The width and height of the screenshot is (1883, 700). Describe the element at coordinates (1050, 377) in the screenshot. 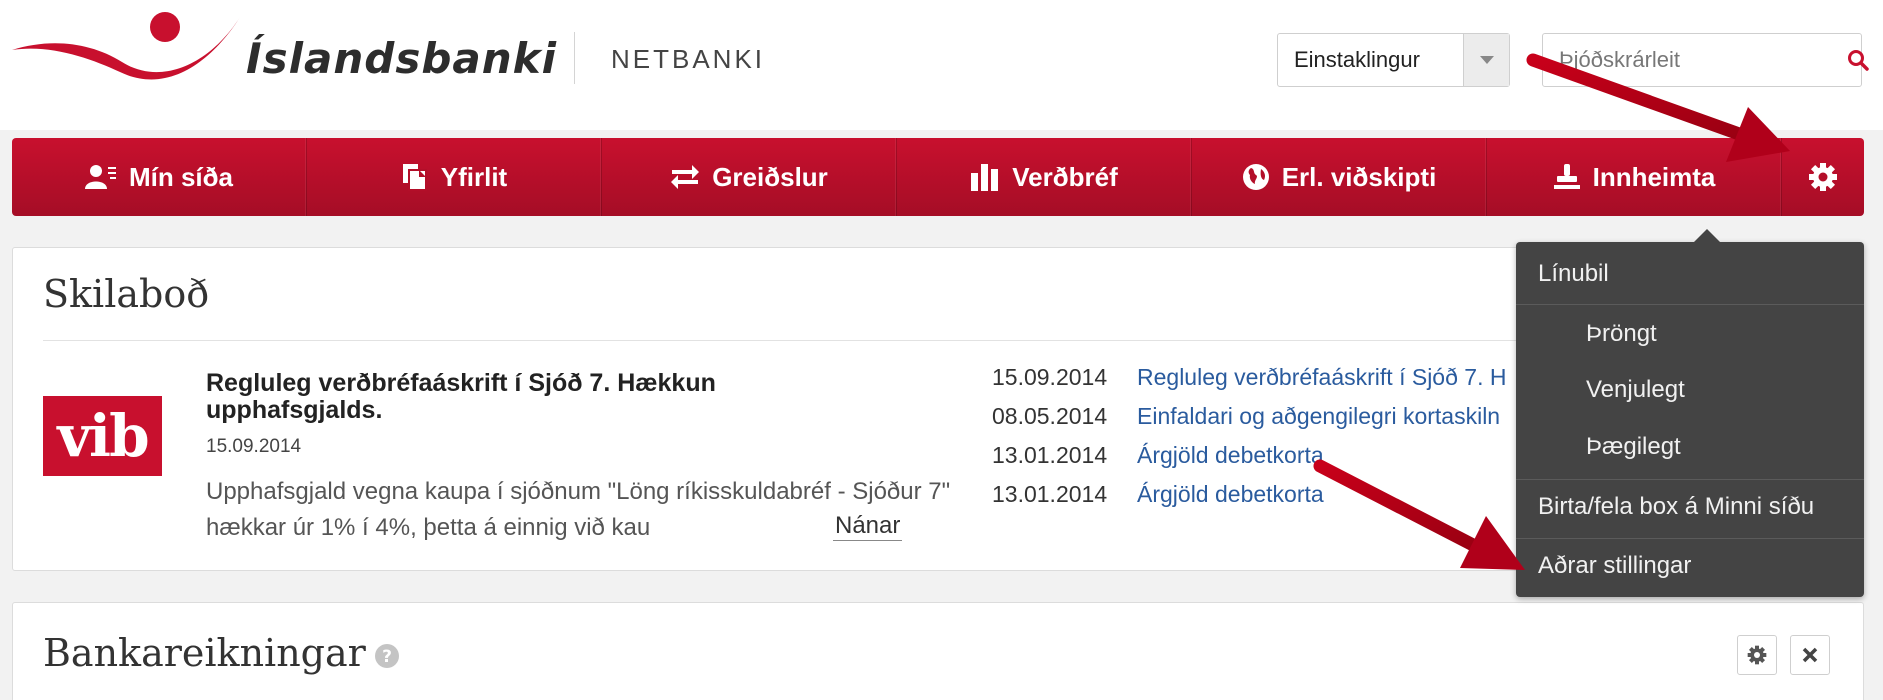

I see `message-date: 15.09.2014` at that location.